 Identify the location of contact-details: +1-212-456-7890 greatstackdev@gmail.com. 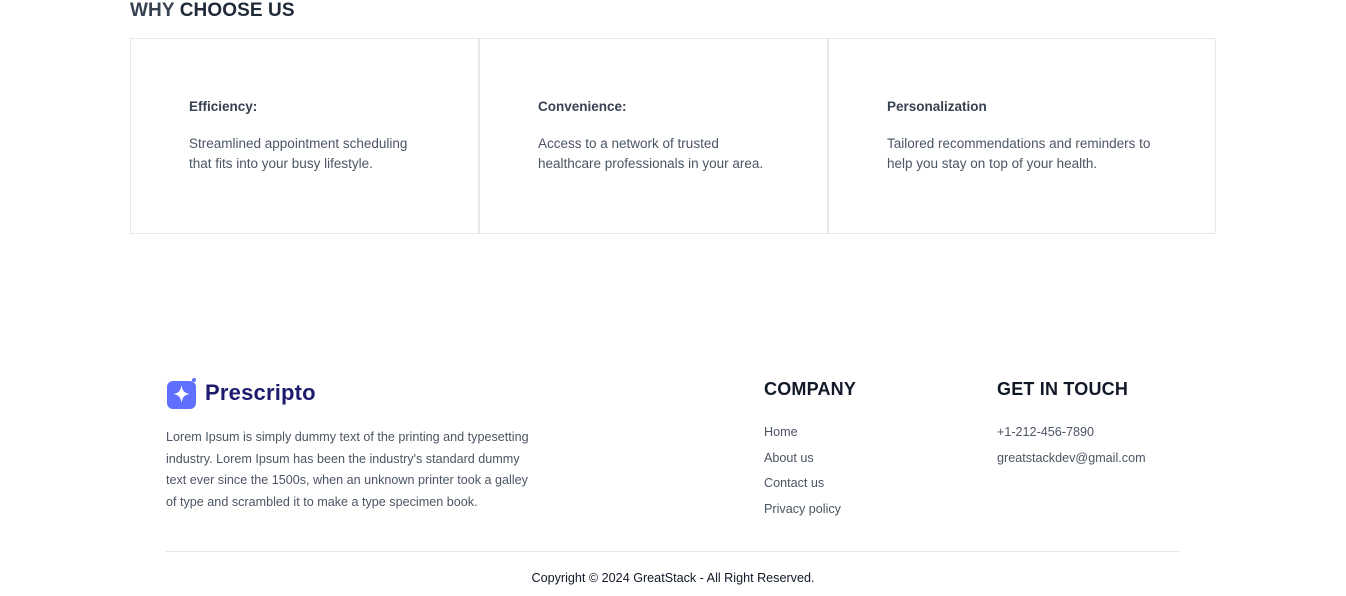
(1071, 445).